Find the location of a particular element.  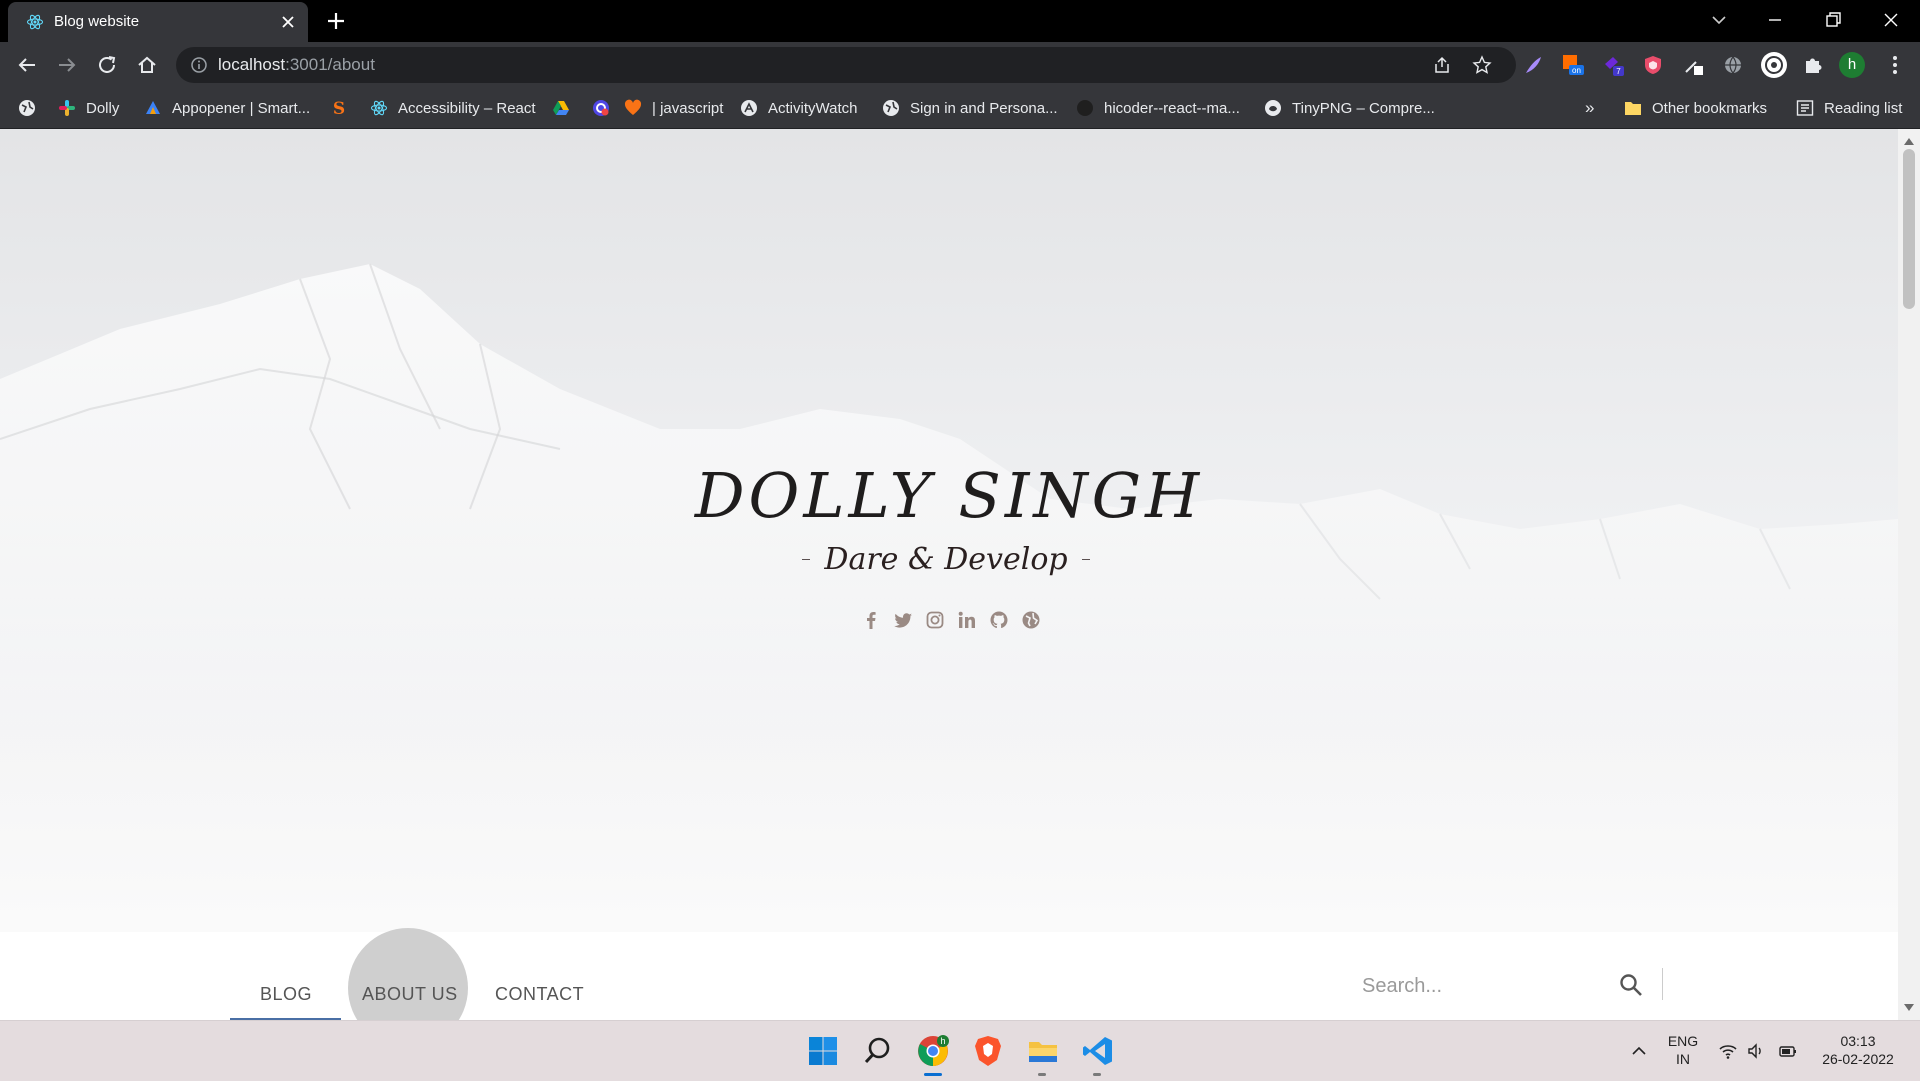

bookmark-label: Accessibility – React is located at coordinates (467, 108).